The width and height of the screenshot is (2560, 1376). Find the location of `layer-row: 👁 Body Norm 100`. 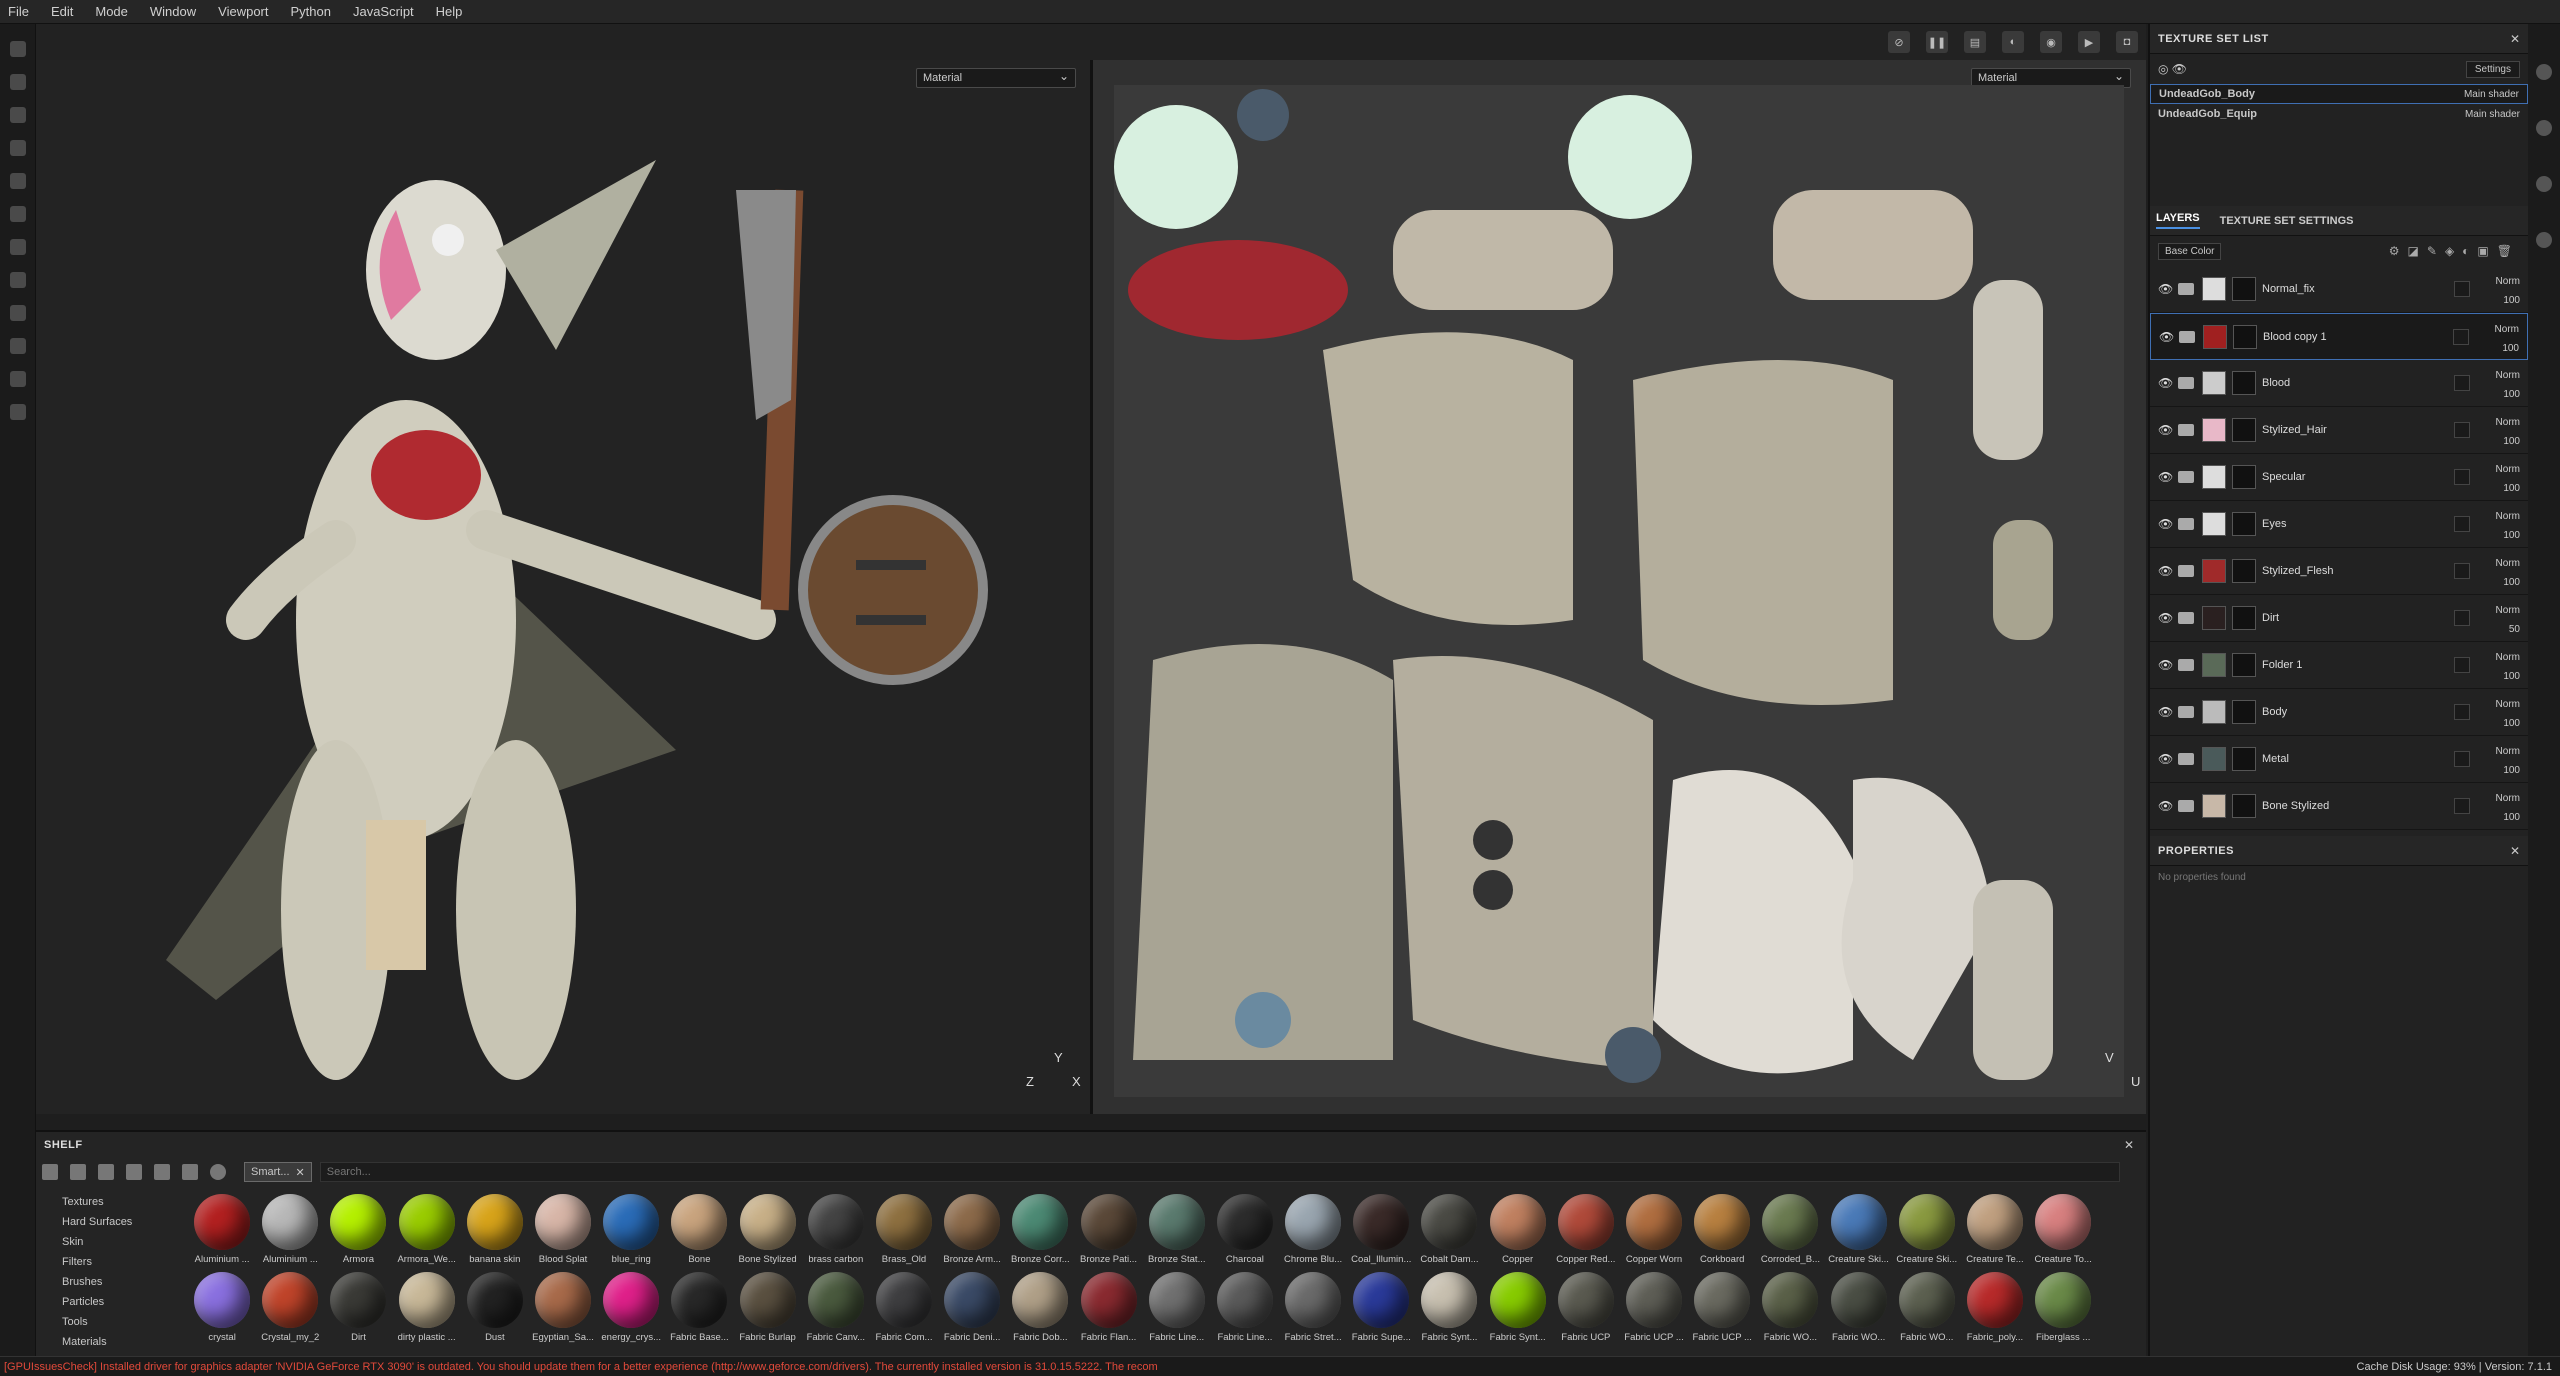

layer-row: 👁 Body Norm 100 is located at coordinates (2339, 712).